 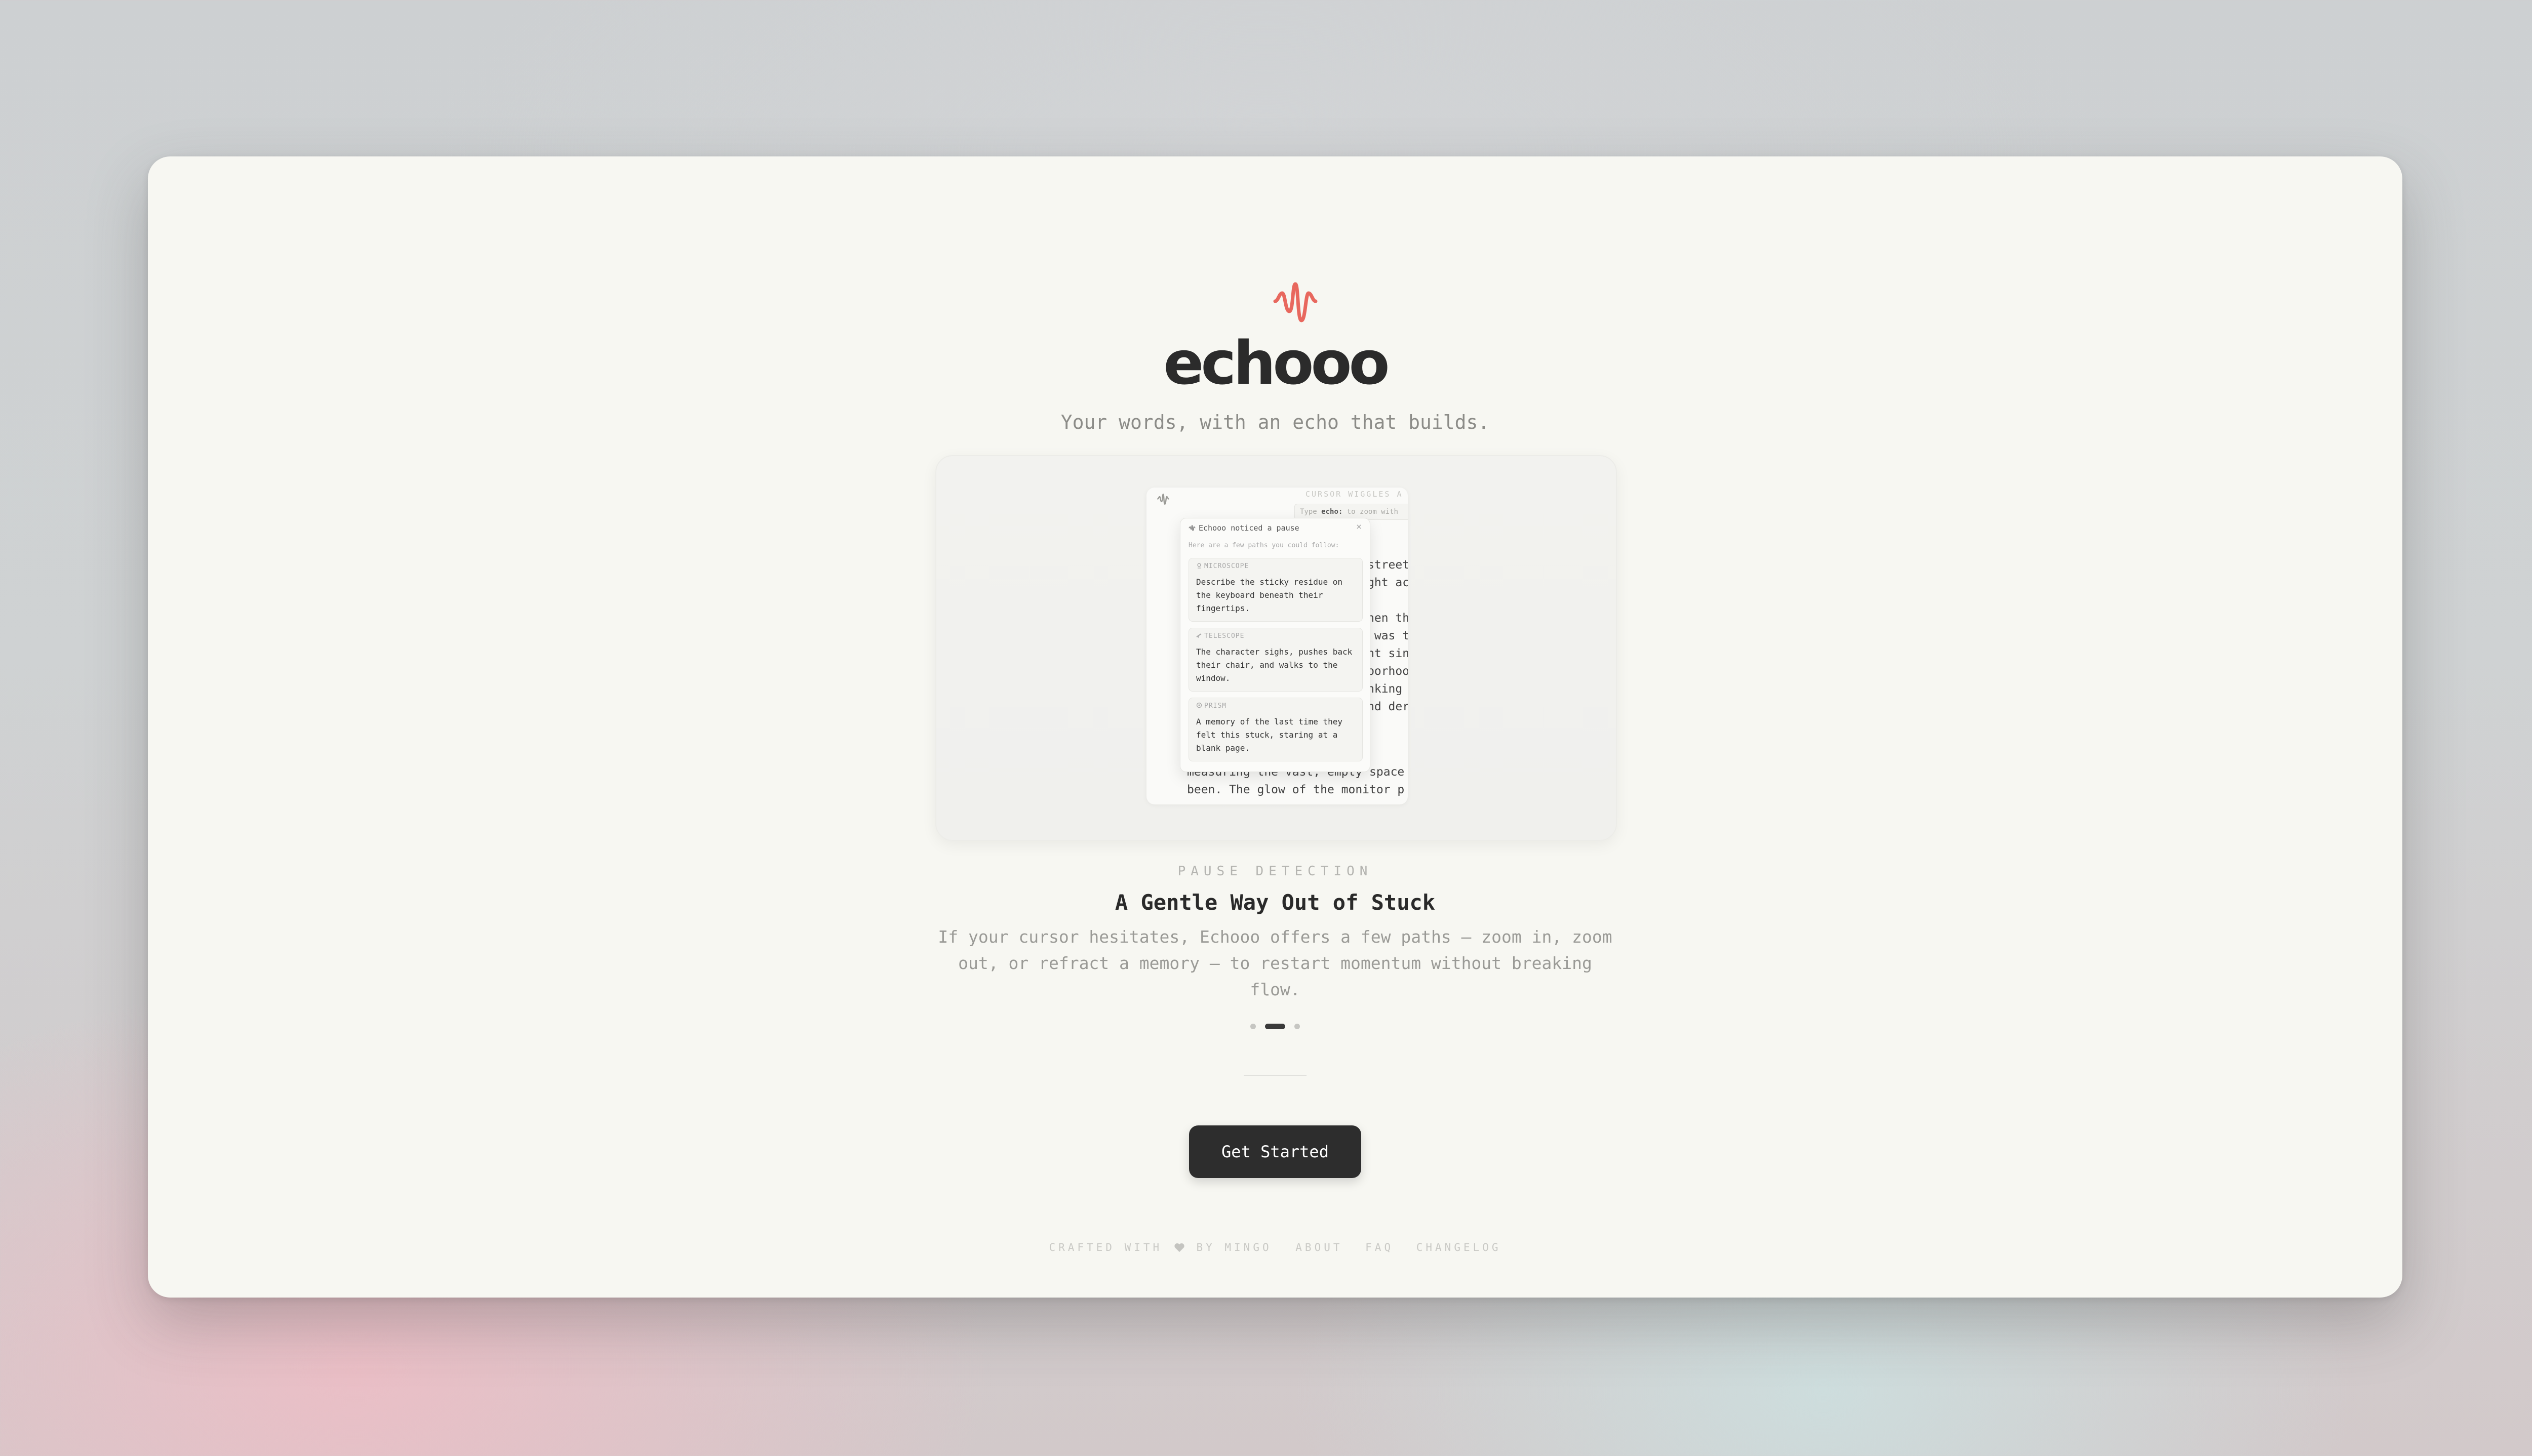 What do you see at coordinates (1359, 526) in the screenshot?
I see `close-icon: ×` at bounding box center [1359, 526].